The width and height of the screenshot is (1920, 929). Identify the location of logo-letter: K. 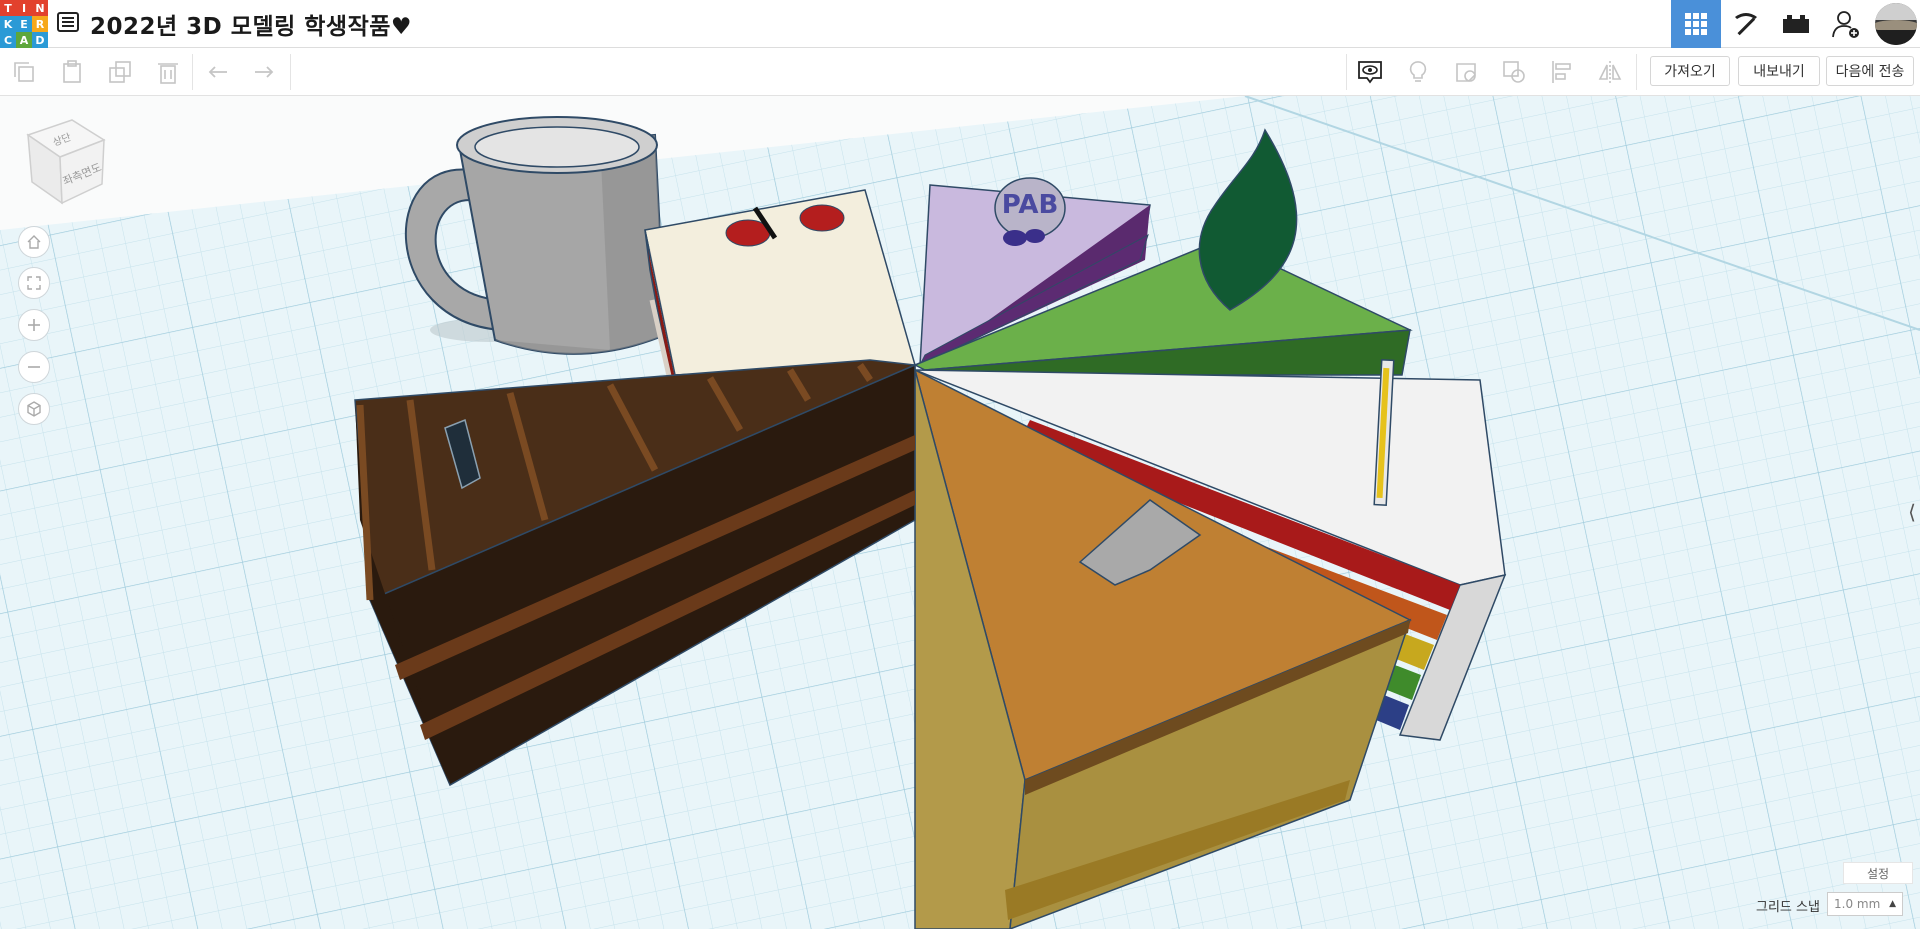
(8, 24).